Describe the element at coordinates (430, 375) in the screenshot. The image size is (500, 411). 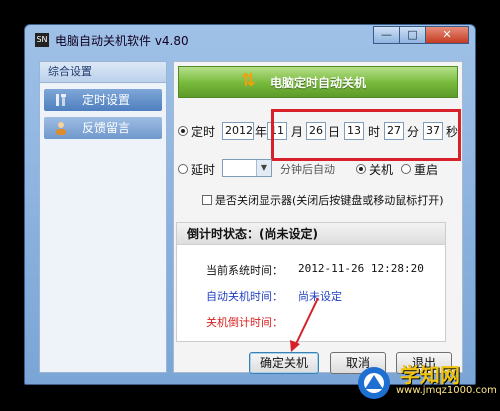
I see `watermark-text: 学知网` at that location.